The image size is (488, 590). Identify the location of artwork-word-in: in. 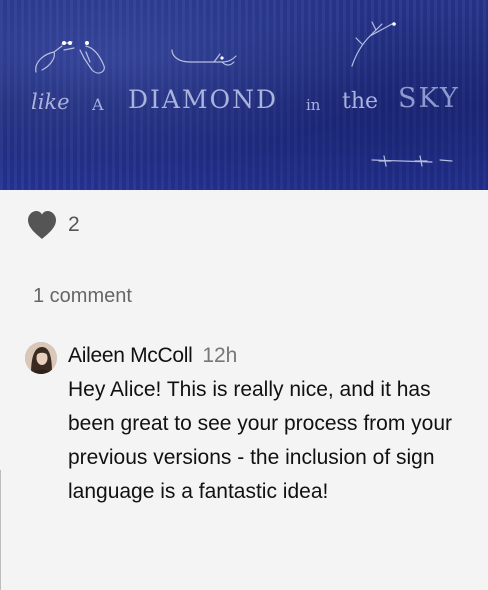
(313, 105).